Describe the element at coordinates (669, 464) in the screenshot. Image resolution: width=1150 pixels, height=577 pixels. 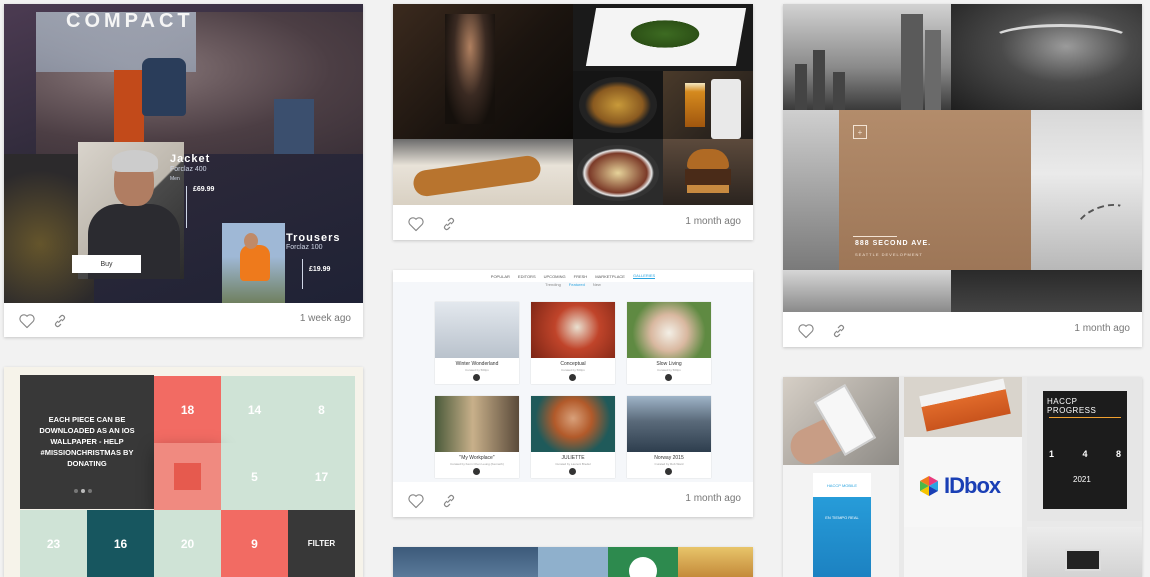
I see `tile-curator: Curated by Rob Ward` at that location.